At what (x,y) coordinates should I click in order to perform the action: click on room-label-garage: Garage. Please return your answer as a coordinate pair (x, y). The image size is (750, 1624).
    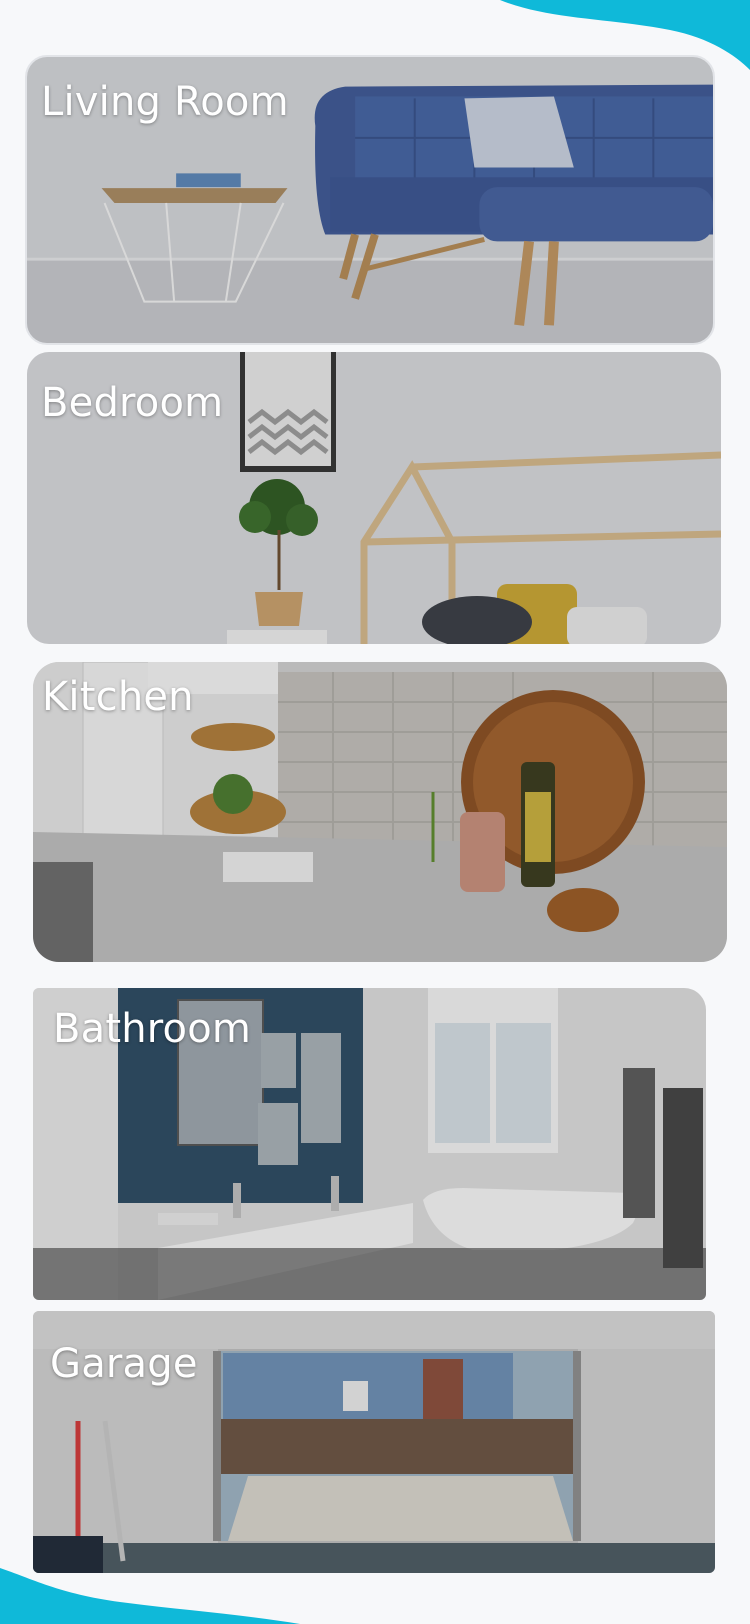
    Looking at the image, I should click on (124, 1364).